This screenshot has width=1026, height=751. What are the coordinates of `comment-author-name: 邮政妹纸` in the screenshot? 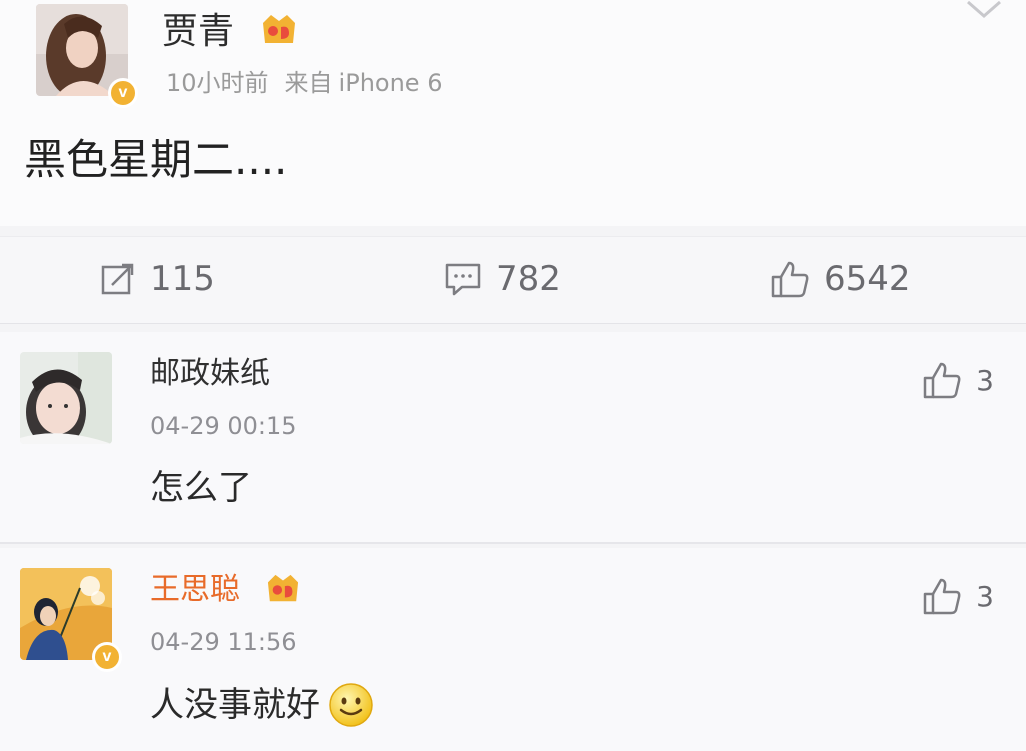 It's located at (210, 374).